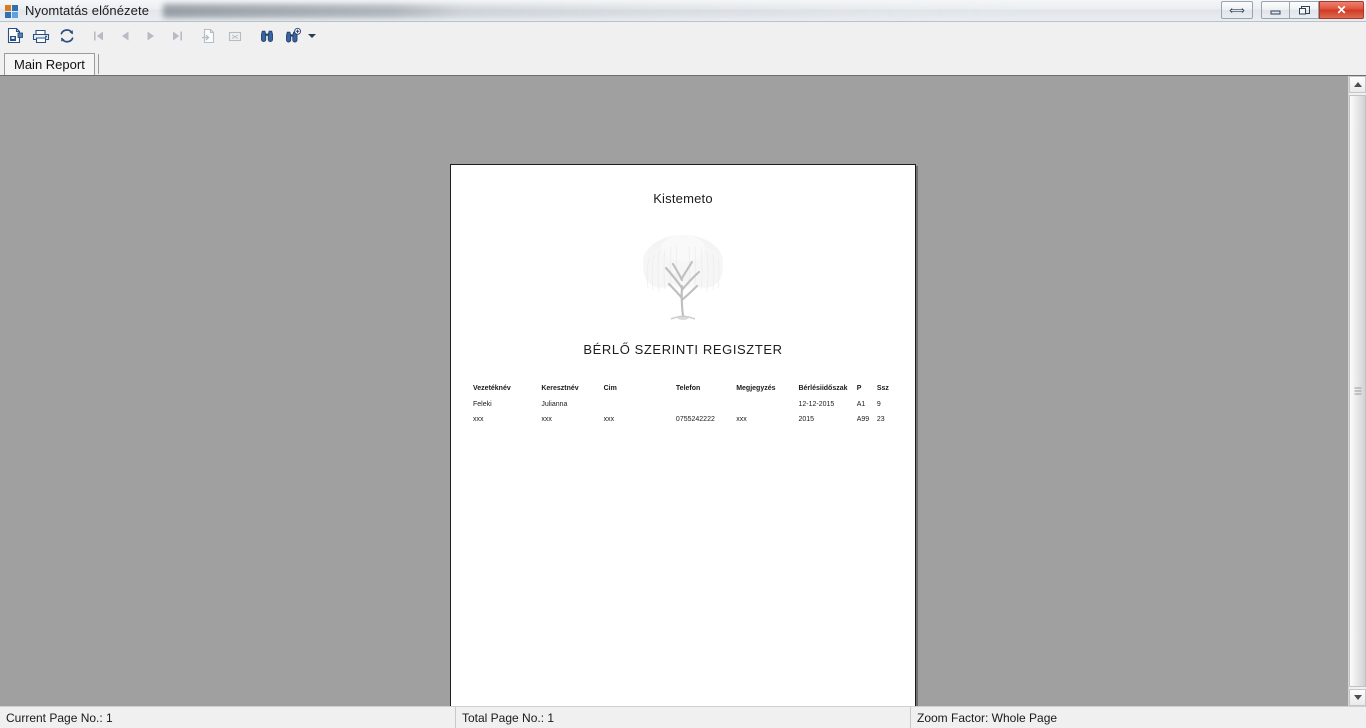 Image resolution: width=1366 pixels, height=728 pixels. What do you see at coordinates (878, 404) in the screenshot?
I see `cell-ssz: 9` at bounding box center [878, 404].